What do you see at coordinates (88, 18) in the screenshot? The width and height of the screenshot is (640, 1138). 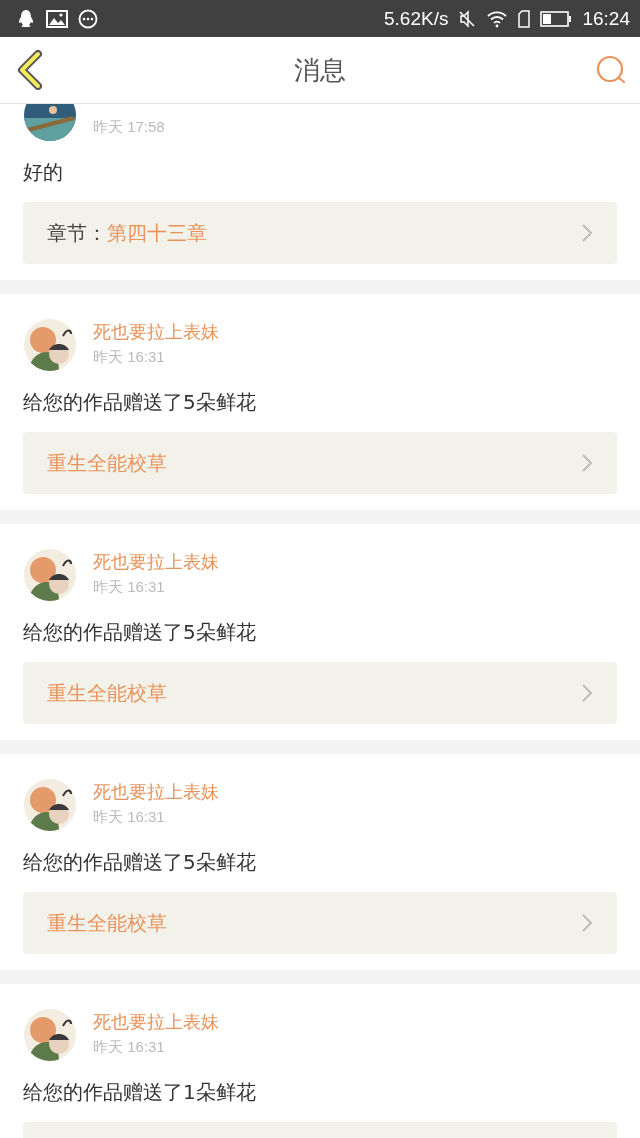 I see `more-icon` at bounding box center [88, 18].